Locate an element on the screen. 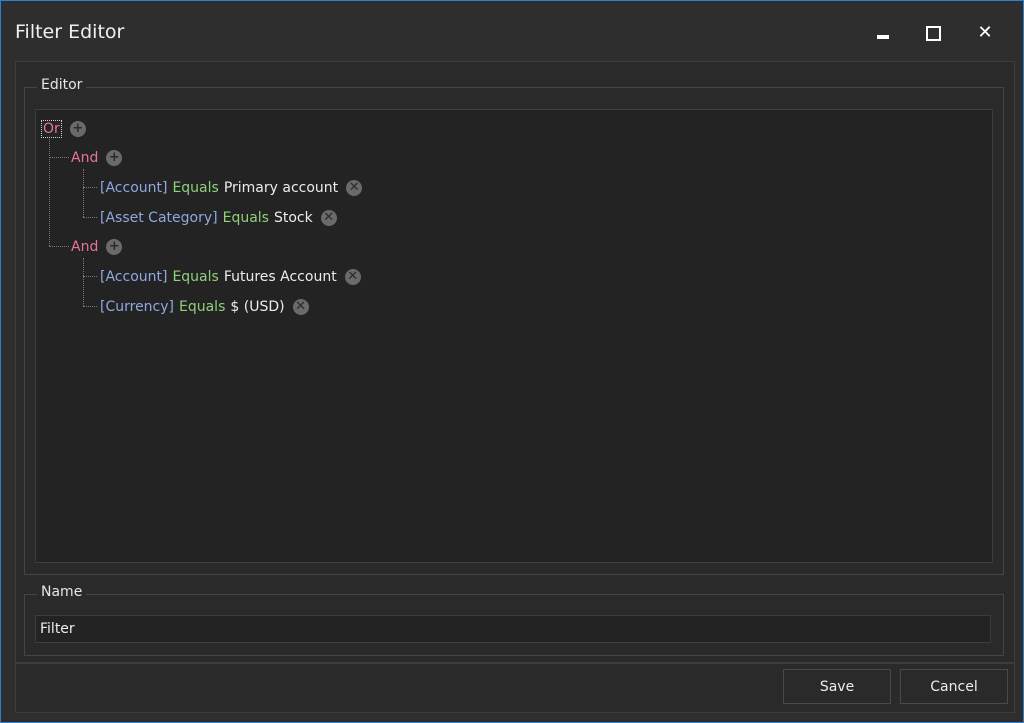 The height and width of the screenshot is (723, 1024). condition-row: [Account] Equals Primary account ✕ is located at coordinates (231, 188).